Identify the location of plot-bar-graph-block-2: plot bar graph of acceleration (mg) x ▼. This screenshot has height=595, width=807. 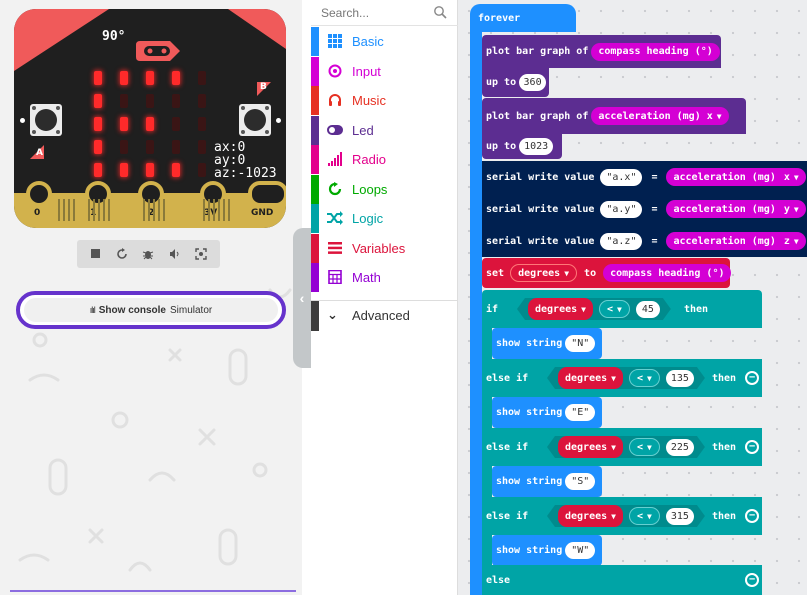
(614, 116).